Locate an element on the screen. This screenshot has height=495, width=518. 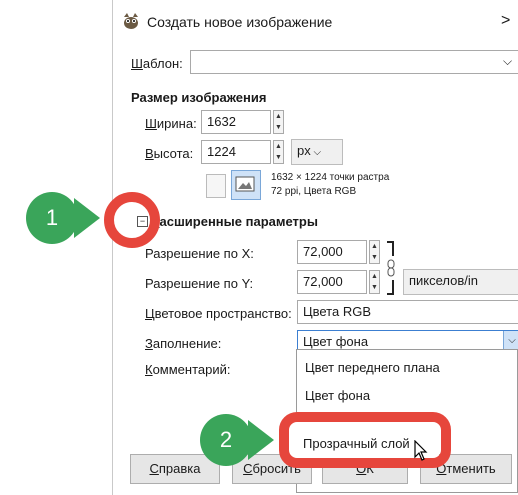
chain-link-icon is located at coordinates (391, 269).